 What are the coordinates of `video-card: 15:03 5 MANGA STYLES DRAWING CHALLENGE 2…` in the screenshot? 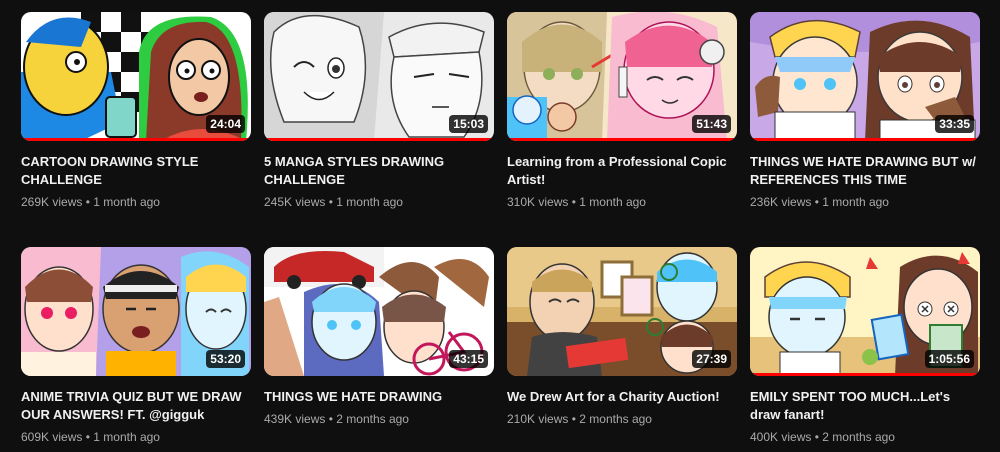 It's located at (379, 111).